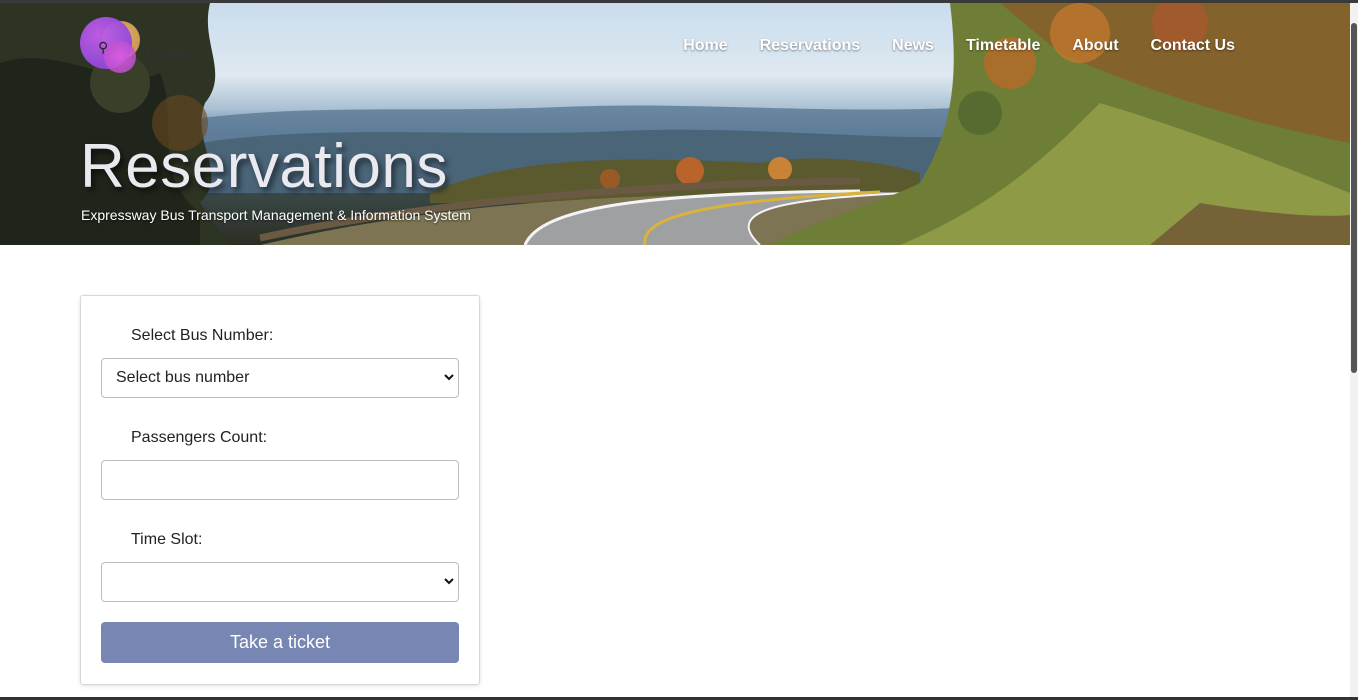  Describe the element at coordinates (103, 47) in the screenshot. I see `map-pin-icon: ⚲` at that location.